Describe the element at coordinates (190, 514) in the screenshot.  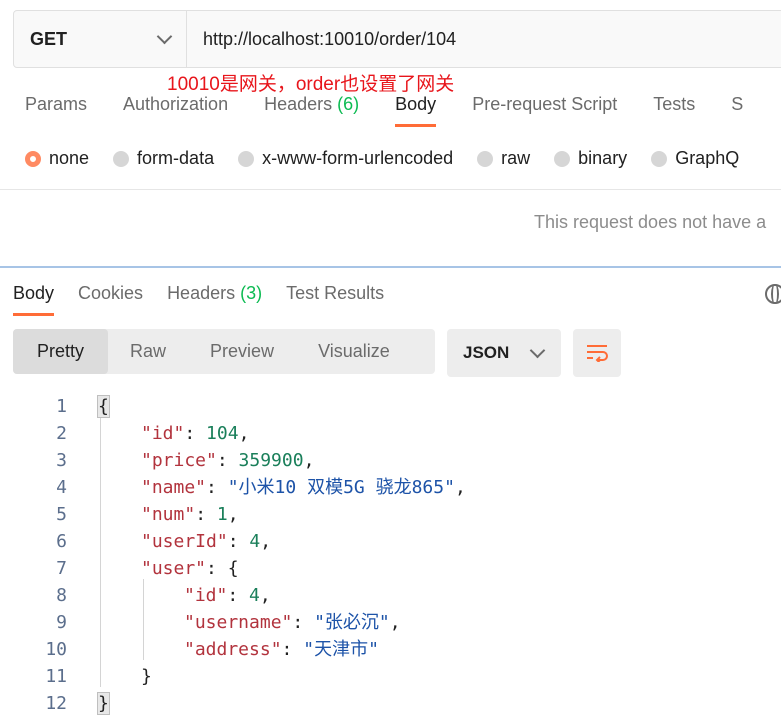
I see `code-text: "num": 1,` at that location.